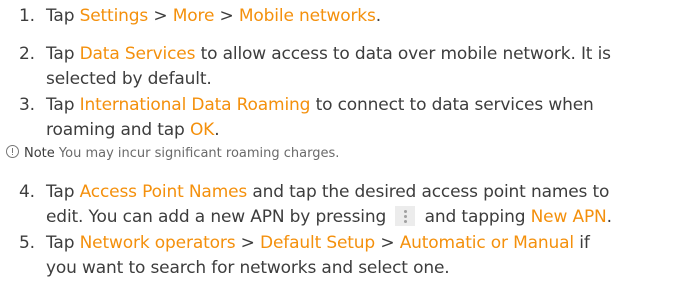 The image size is (700, 288). I want to click on option-new-apn: New APN, so click(568, 217).